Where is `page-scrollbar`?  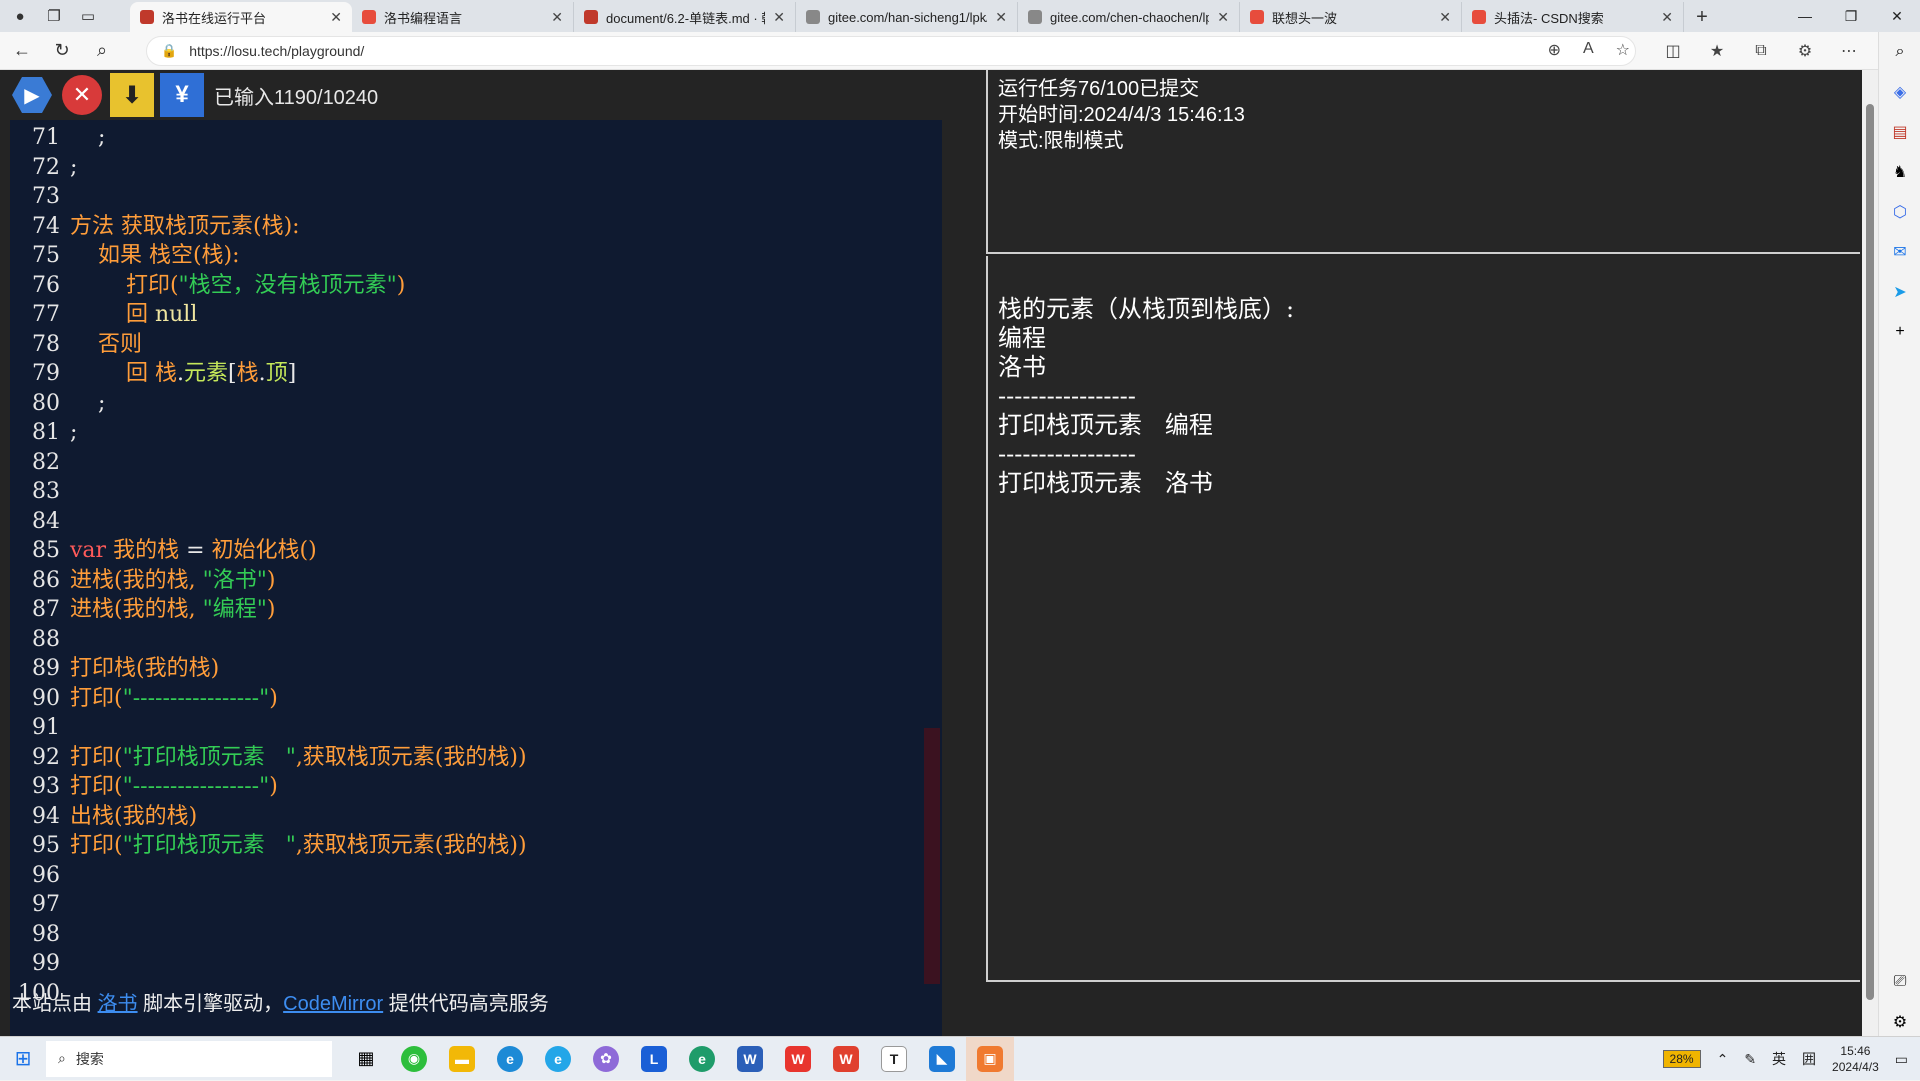 page-scrollbar is located at coordinates (1870, 553).